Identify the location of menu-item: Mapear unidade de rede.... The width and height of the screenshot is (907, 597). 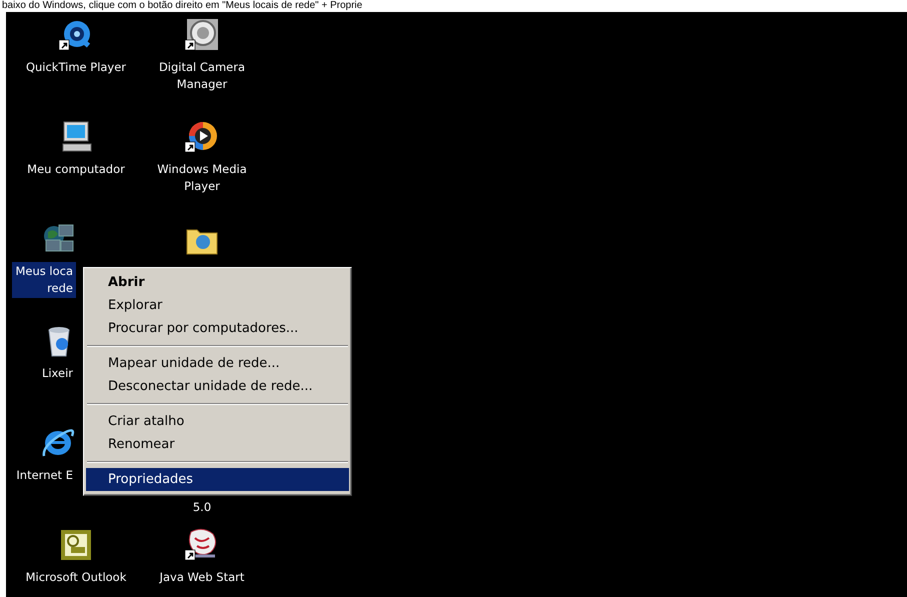
(217, 363).